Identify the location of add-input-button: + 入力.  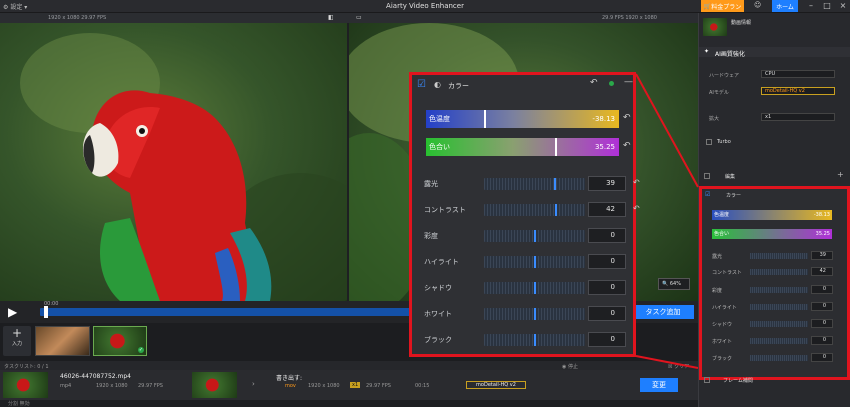
(17, 341).